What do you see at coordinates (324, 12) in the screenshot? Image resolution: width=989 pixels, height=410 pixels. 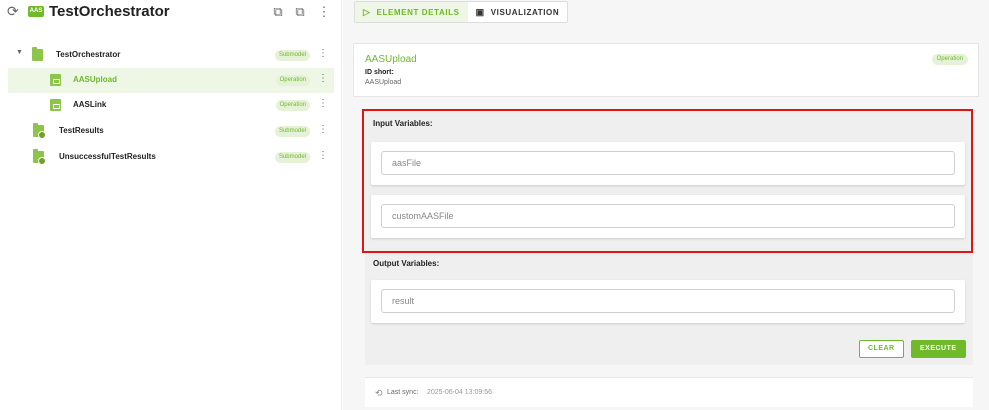 I see `more-options-icon: ⋮` at bounding box center [324, 12].